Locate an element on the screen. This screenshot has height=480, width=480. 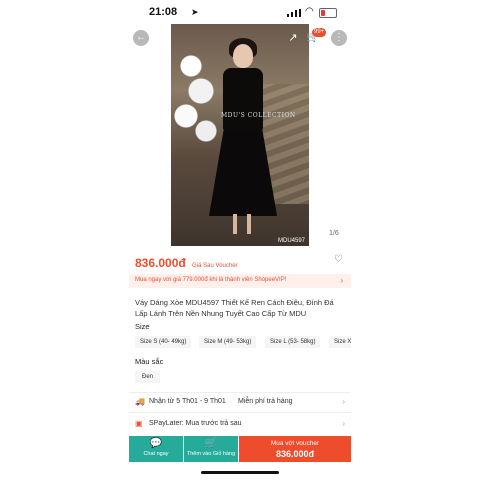
chat-button: 💬 Chat ngay is located at coordinates (156, 449).